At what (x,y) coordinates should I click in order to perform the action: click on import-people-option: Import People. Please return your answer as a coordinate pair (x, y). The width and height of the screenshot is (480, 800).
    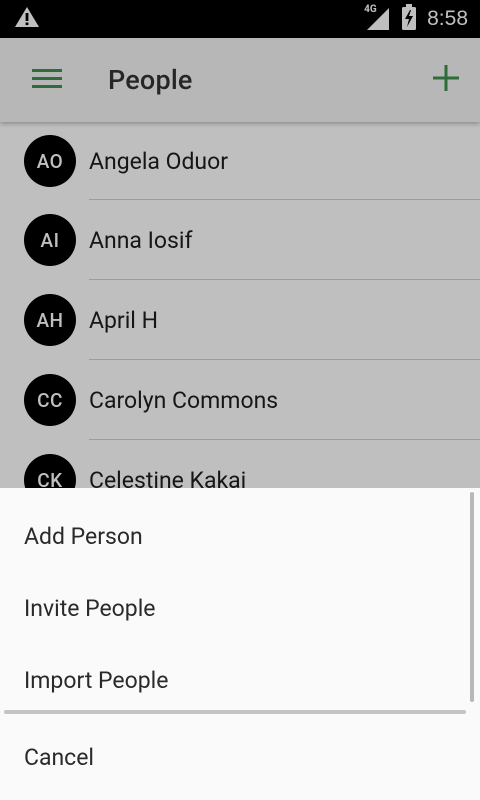
    Looking at the image, I should click on (240, 680).